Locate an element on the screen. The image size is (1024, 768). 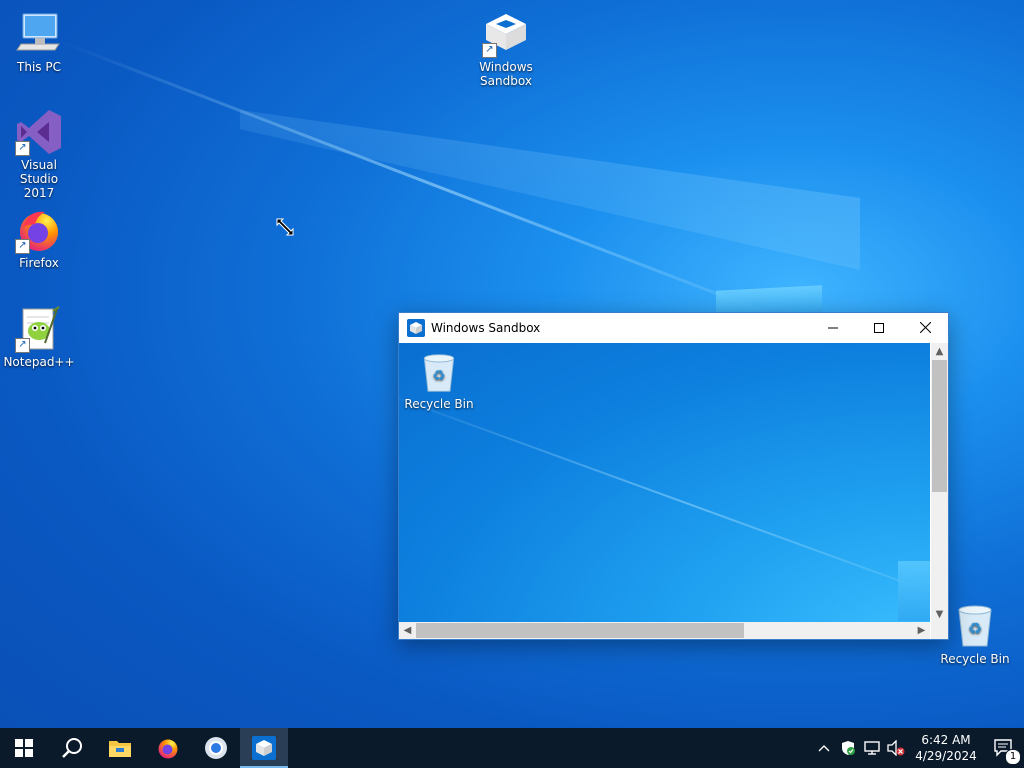
vertical-scrollbar: ▲ ▼ is located at coordinates (939, 483).